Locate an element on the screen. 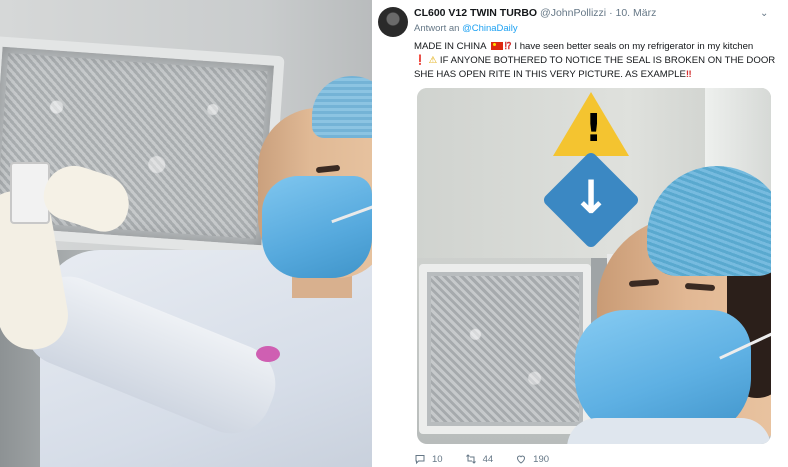  reply-context: Antwort an @ChinaDaily is located at coordinates (466, 28).